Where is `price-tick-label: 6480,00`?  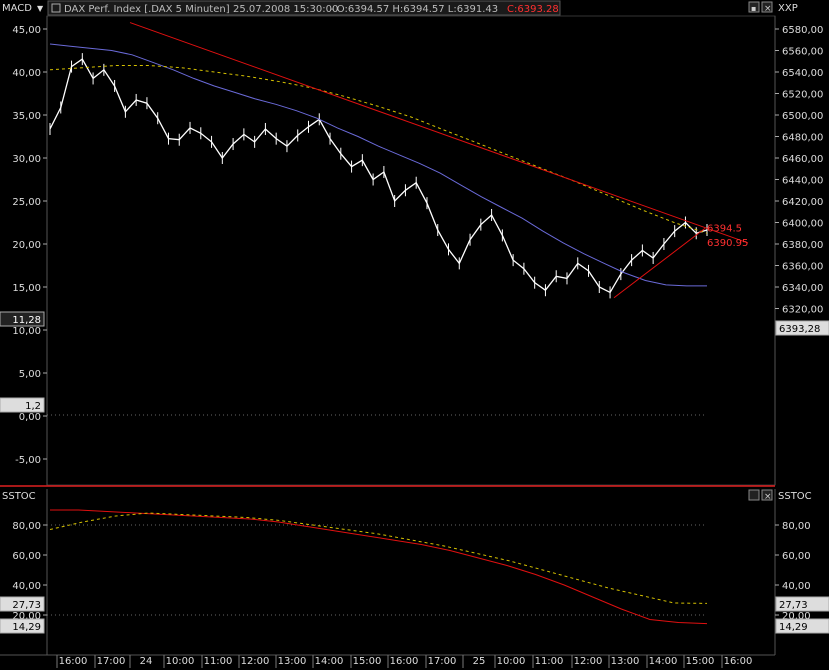 price-tick-label: 6480,00 is located at coordinates (802, 138).